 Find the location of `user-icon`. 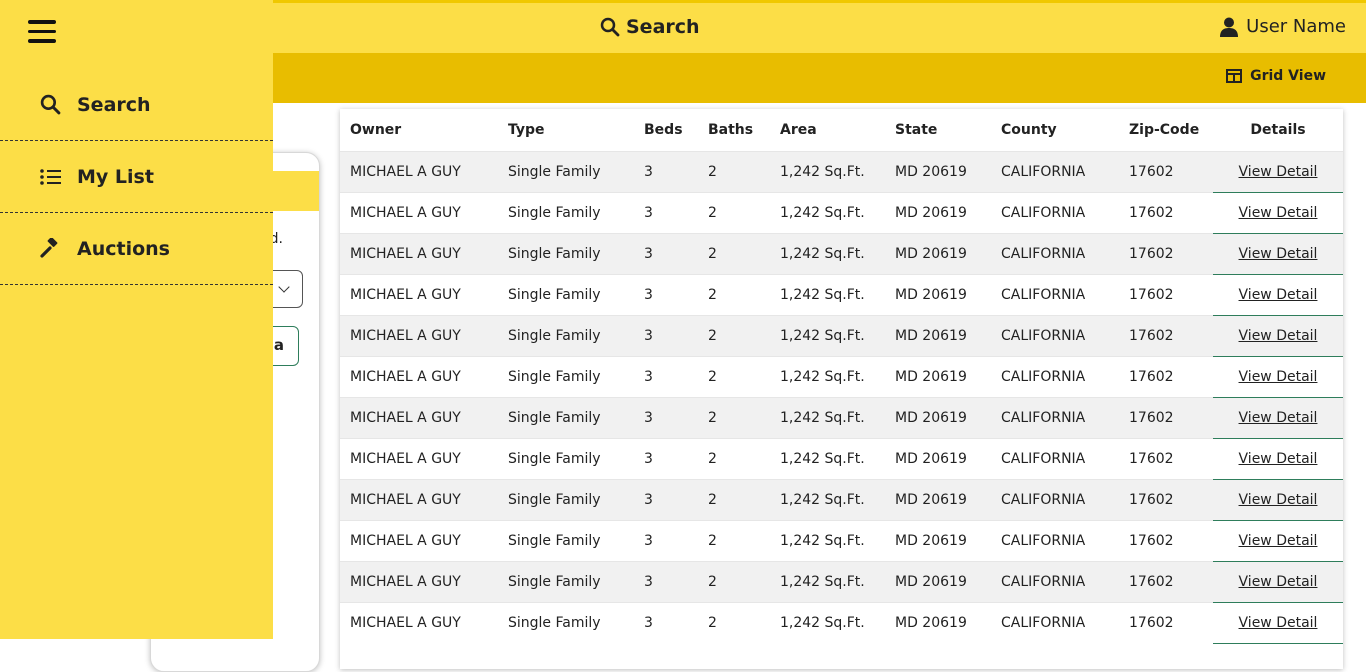

user-icon is located at coordinates (1229, 27).